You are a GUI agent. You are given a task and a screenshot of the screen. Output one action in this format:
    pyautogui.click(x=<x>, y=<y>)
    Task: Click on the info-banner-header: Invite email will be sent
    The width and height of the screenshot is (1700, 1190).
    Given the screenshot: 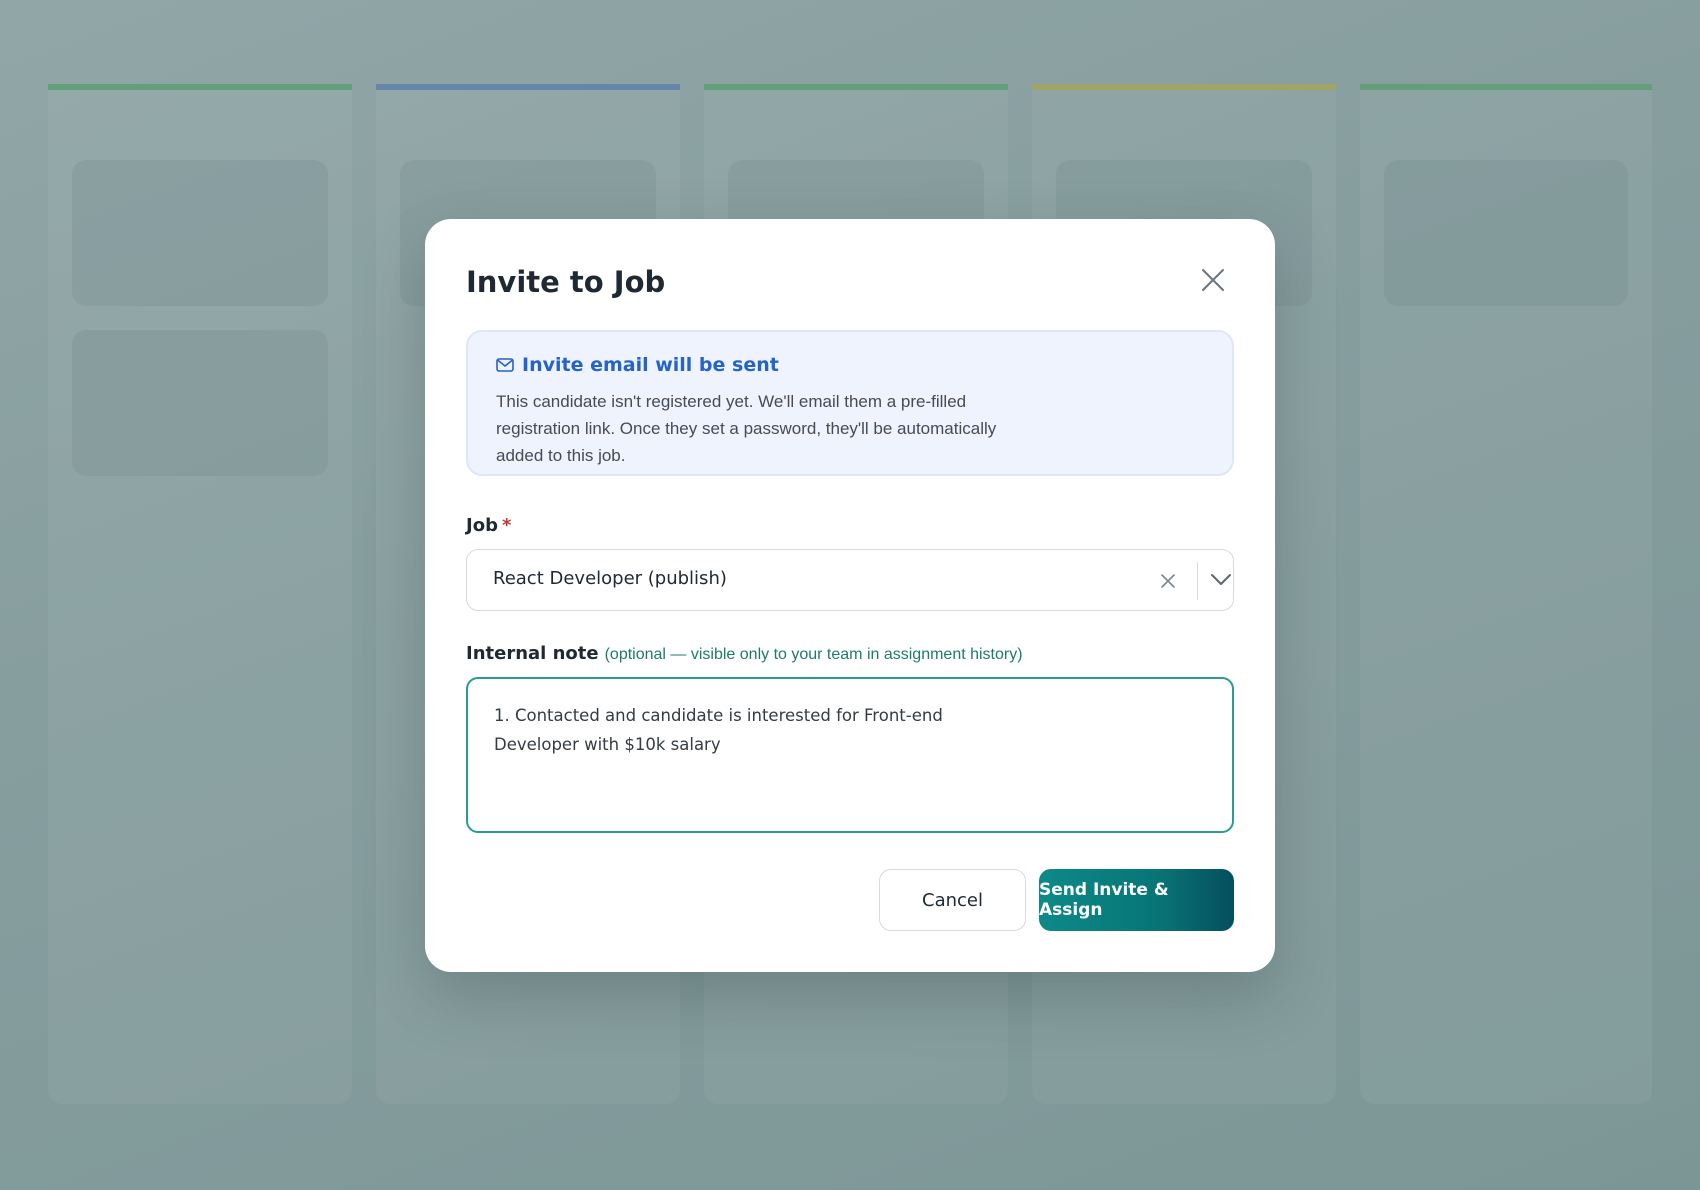 What is the action you would take?
    pyautogui.click(x=637, y=365)
    